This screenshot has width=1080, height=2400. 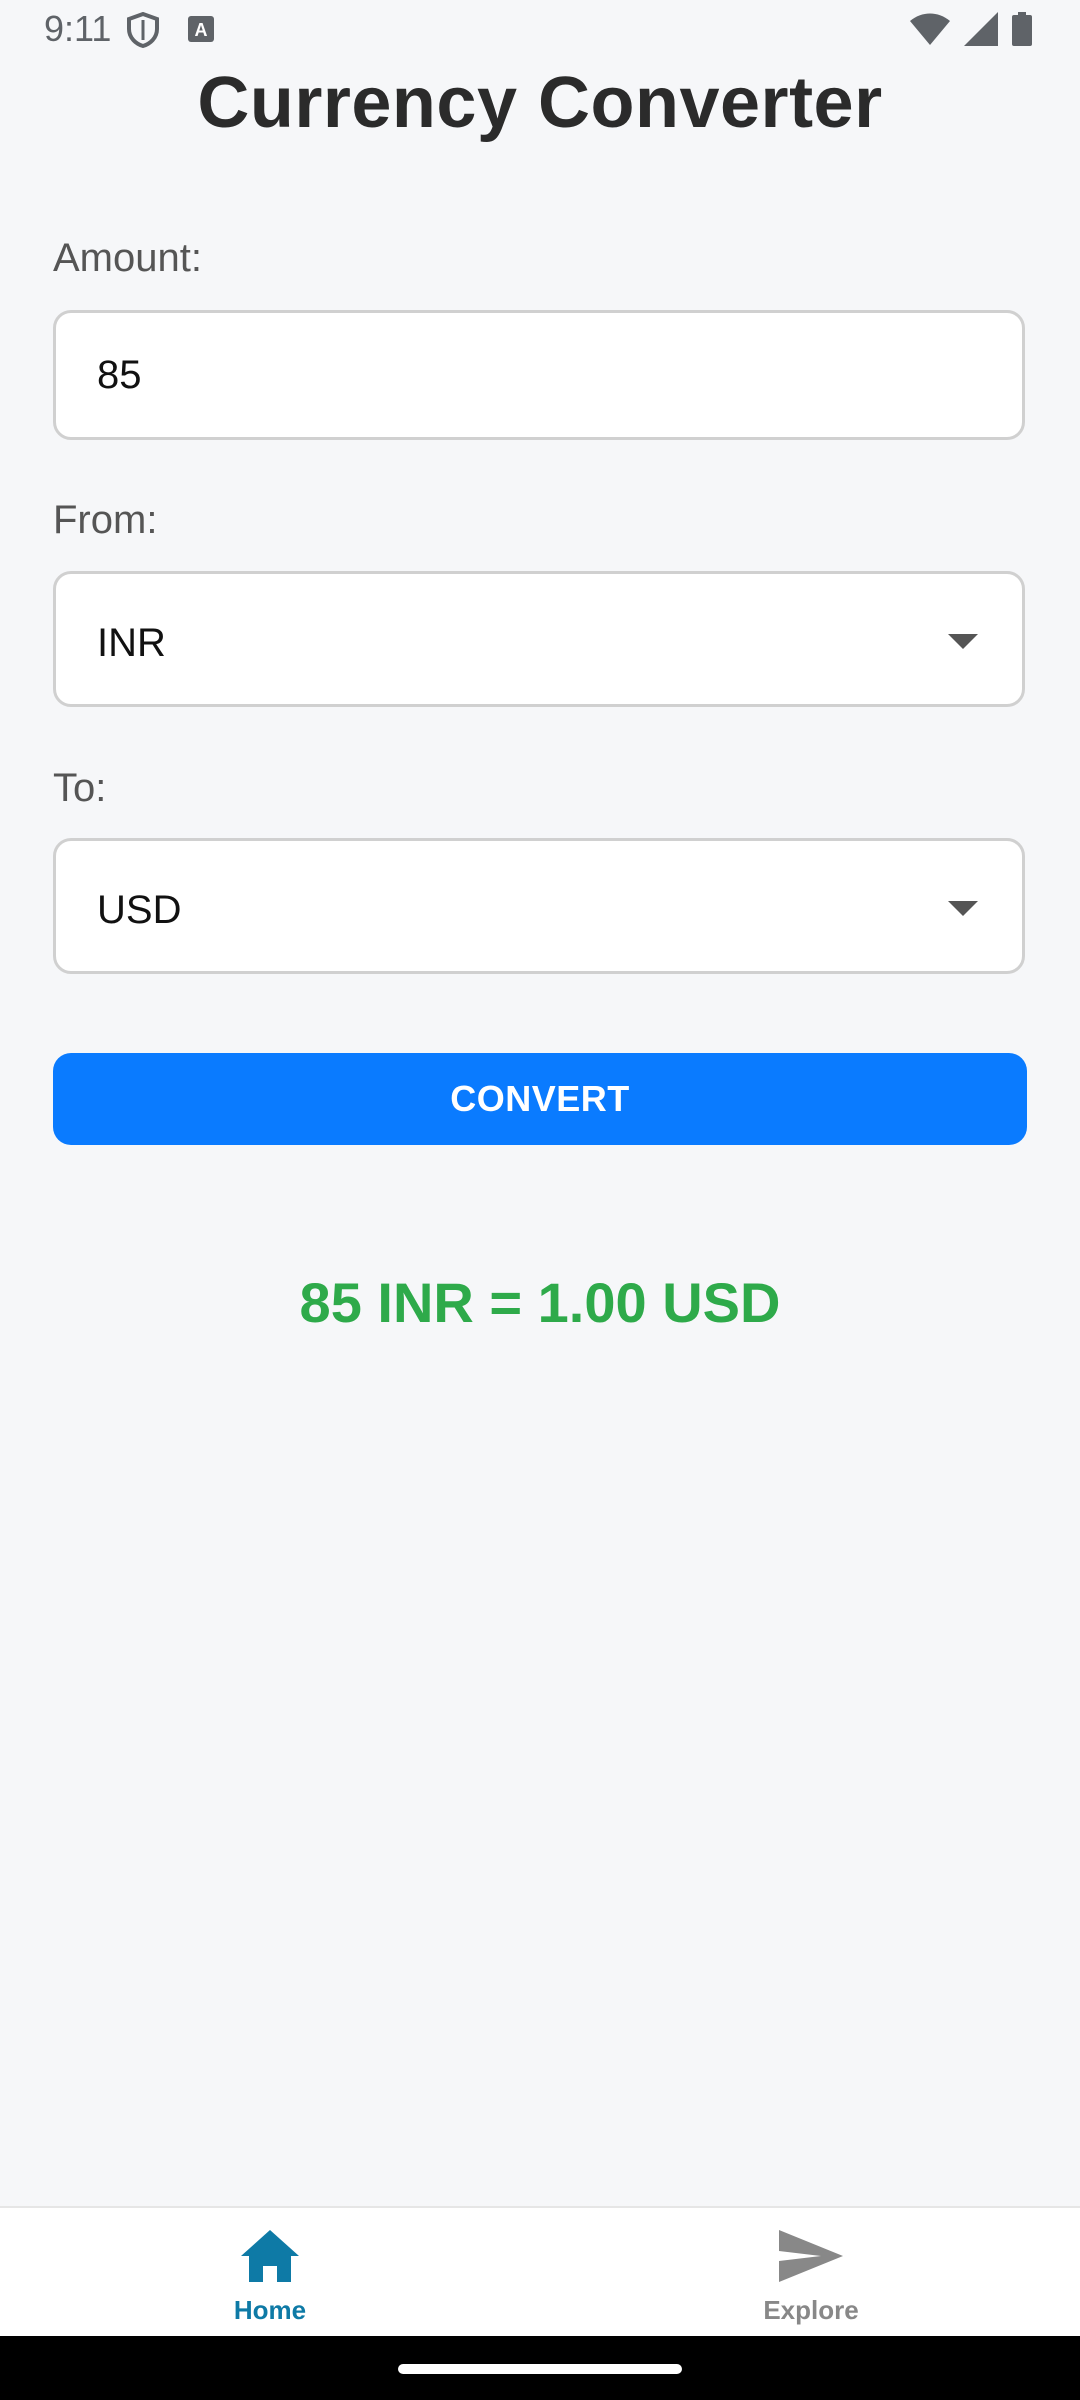 I want to click on nav-label-explore: Explore, so click(x=811, y=2310).